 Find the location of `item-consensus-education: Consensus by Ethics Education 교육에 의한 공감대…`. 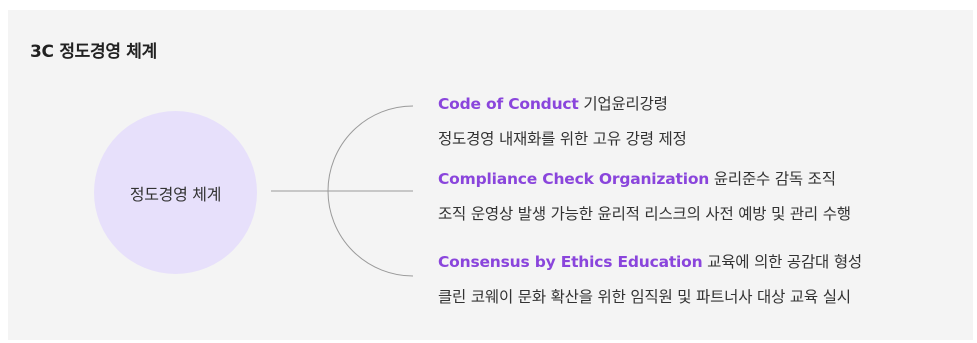

item-consensus-education: Consensus by Ethics Education 교육에 의한 공감대… is located at coordinates (650, 278).